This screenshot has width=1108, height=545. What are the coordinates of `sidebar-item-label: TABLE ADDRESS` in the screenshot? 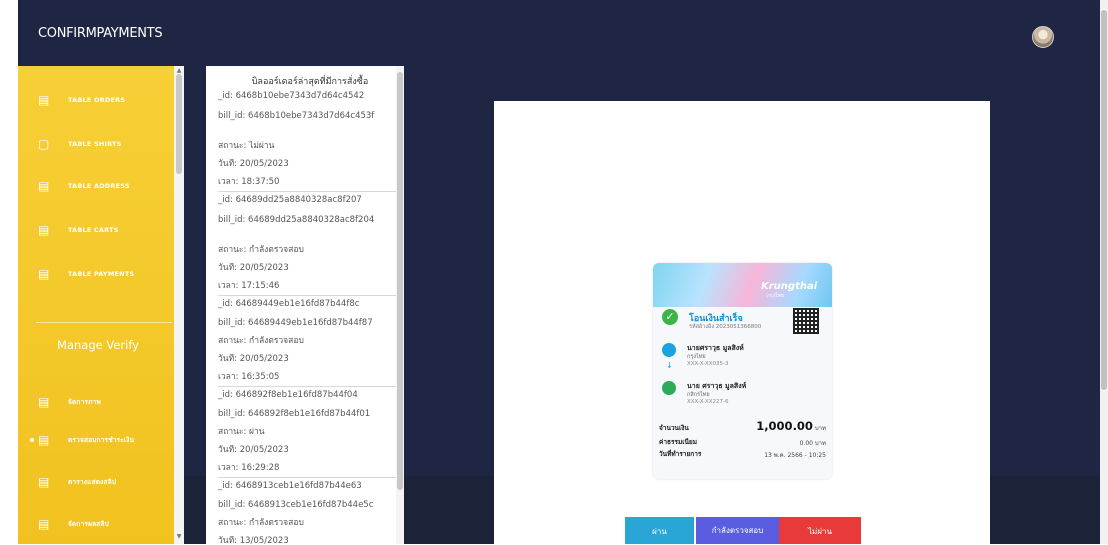 It's located at (99, 186).